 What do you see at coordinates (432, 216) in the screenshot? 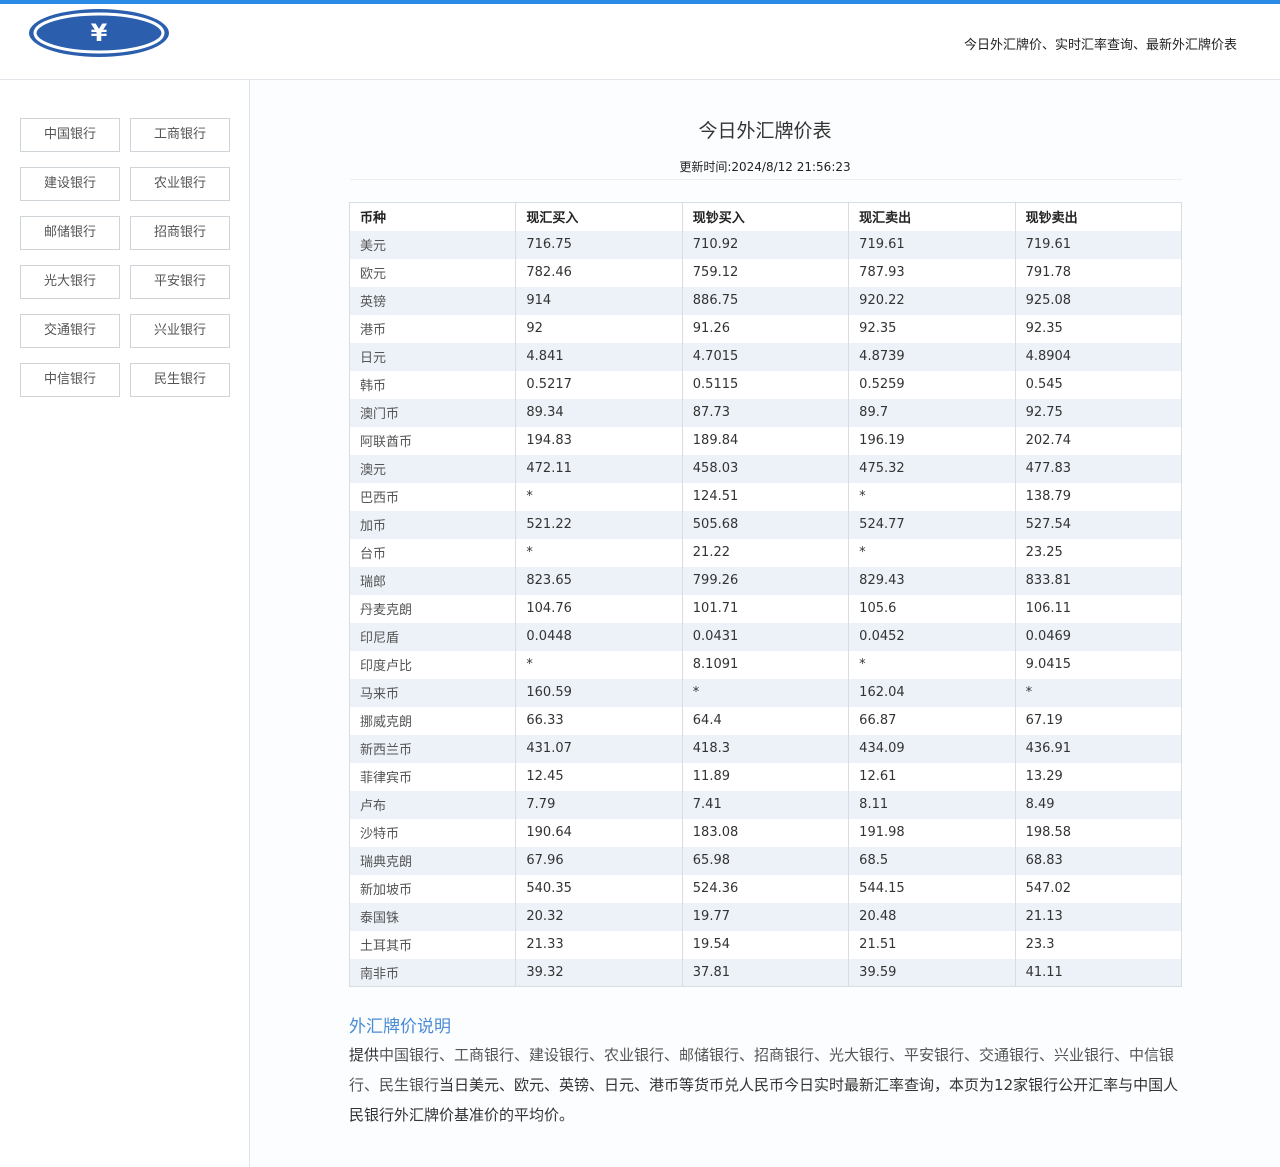
I see `column-header: 币种` at bounding box center [432, 216].